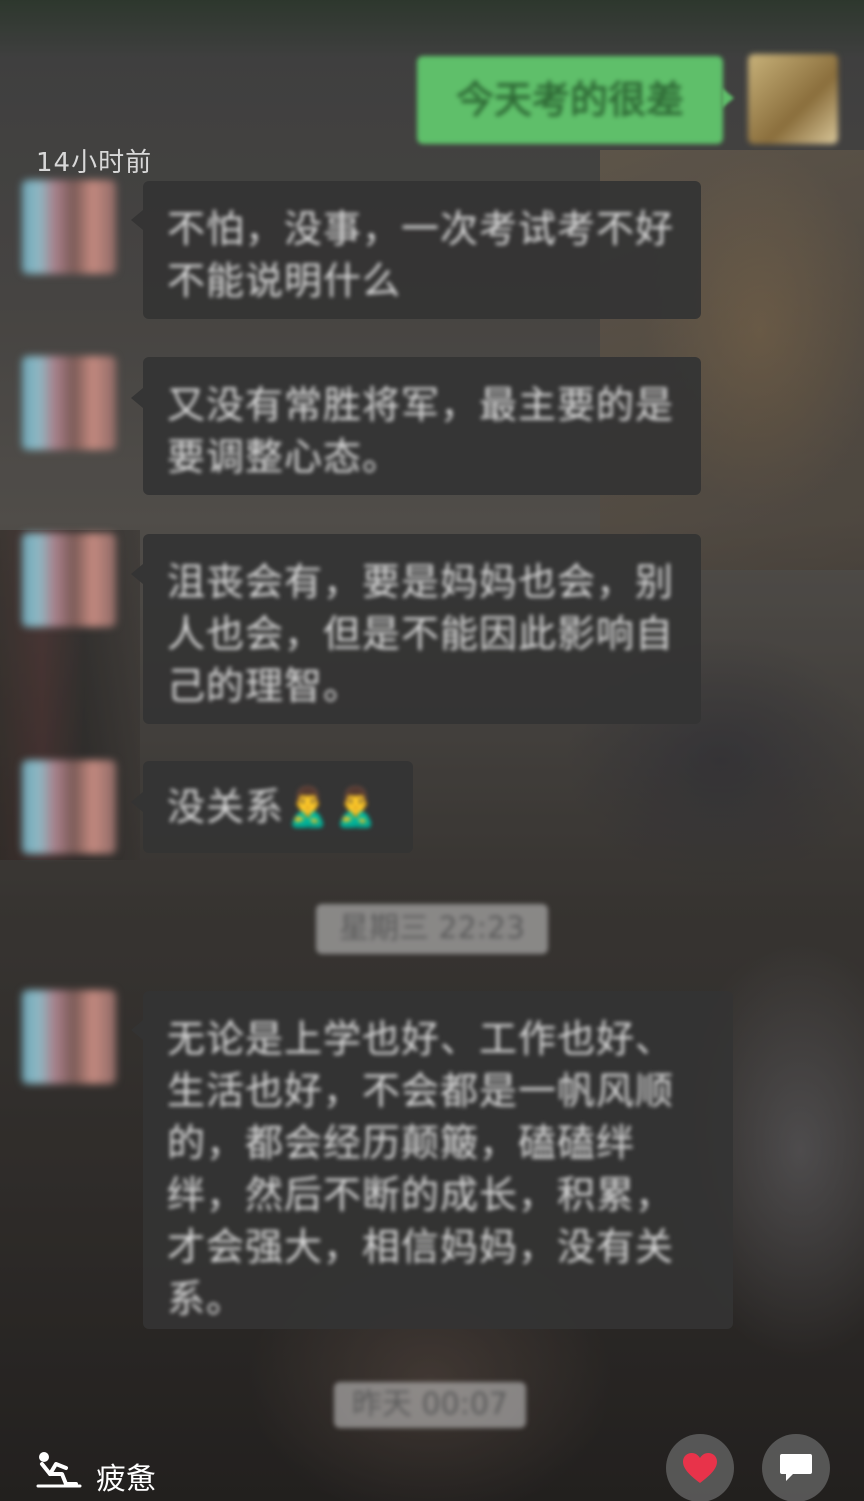 Image resolution: width=864 pixels, height=1501 pixels. I want to click on like-button, so click(700, 1467).